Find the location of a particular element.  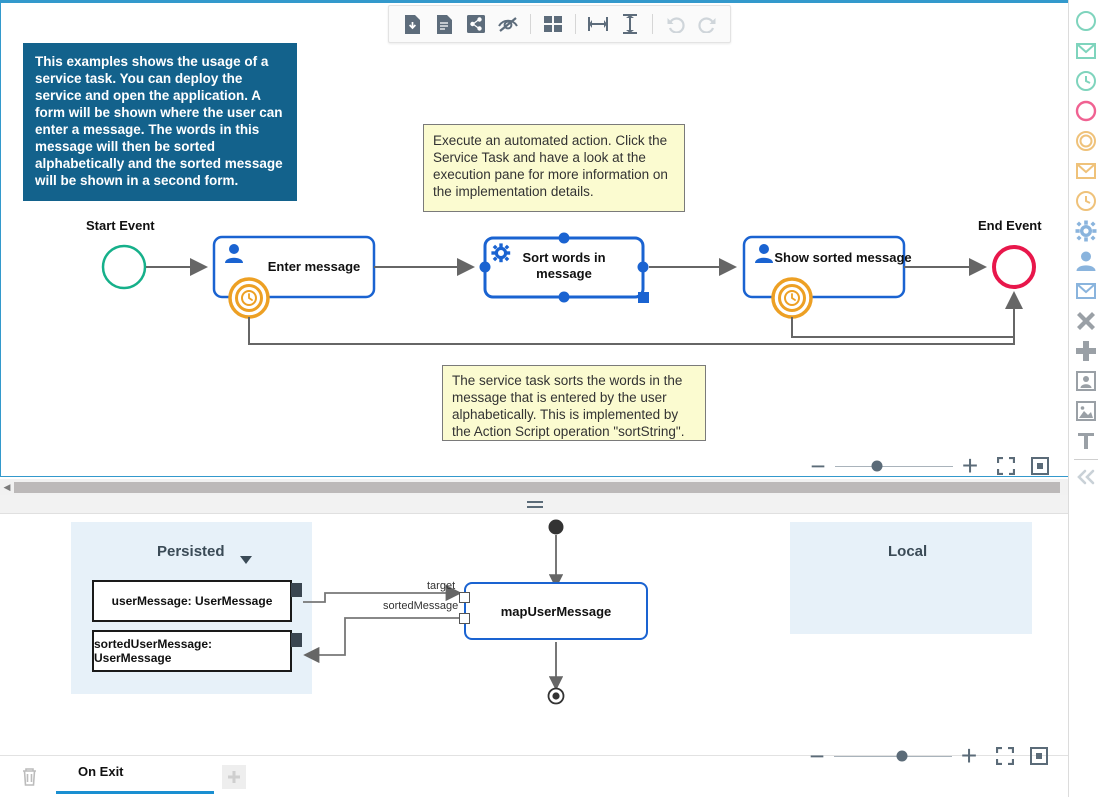

scroll-left-arrow-icon: ◀ is located at coordinates (7, 487).